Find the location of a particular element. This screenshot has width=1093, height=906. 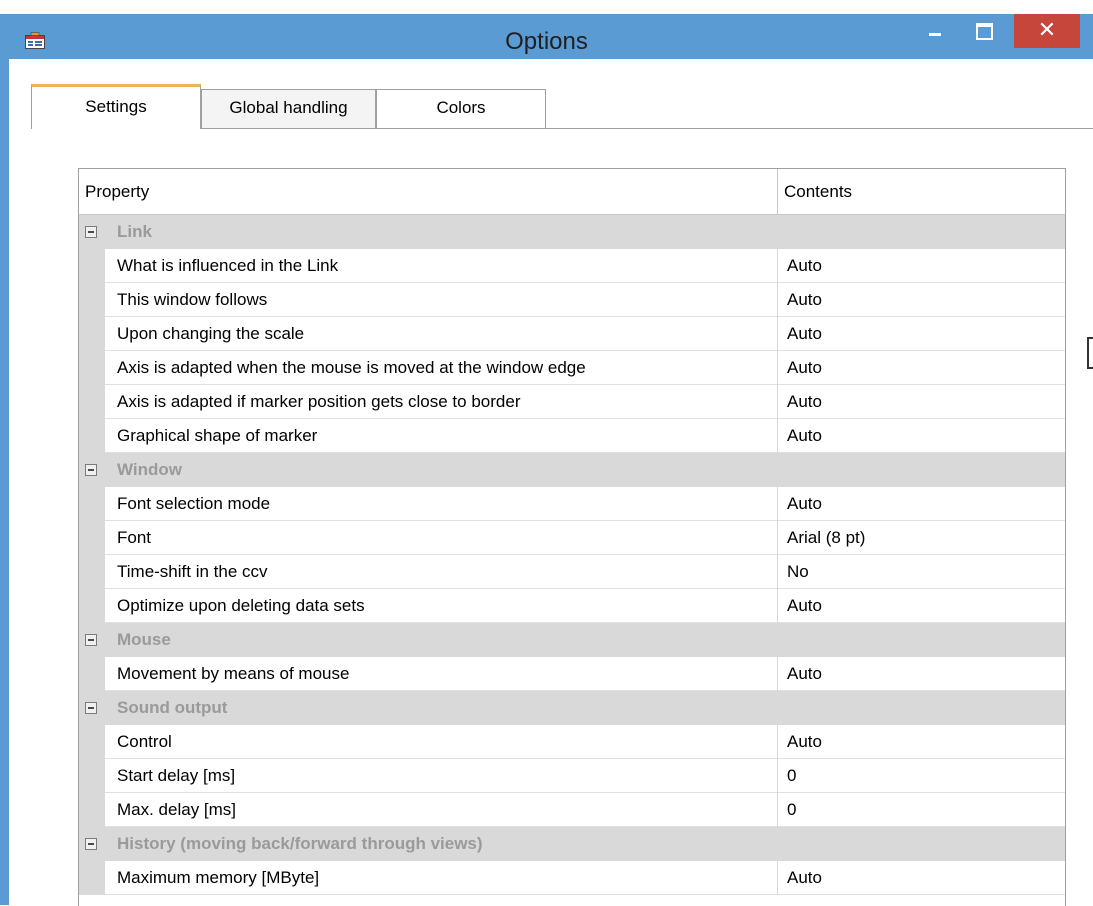

property-row: This window follows Auto is located at coordinates (572, 300).